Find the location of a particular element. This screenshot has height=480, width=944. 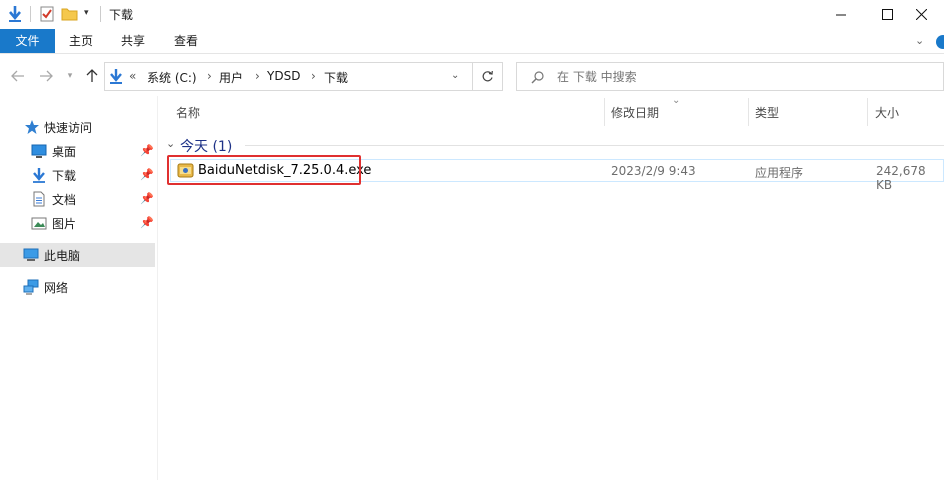

pane-divider is located at coordinates (157, 288).